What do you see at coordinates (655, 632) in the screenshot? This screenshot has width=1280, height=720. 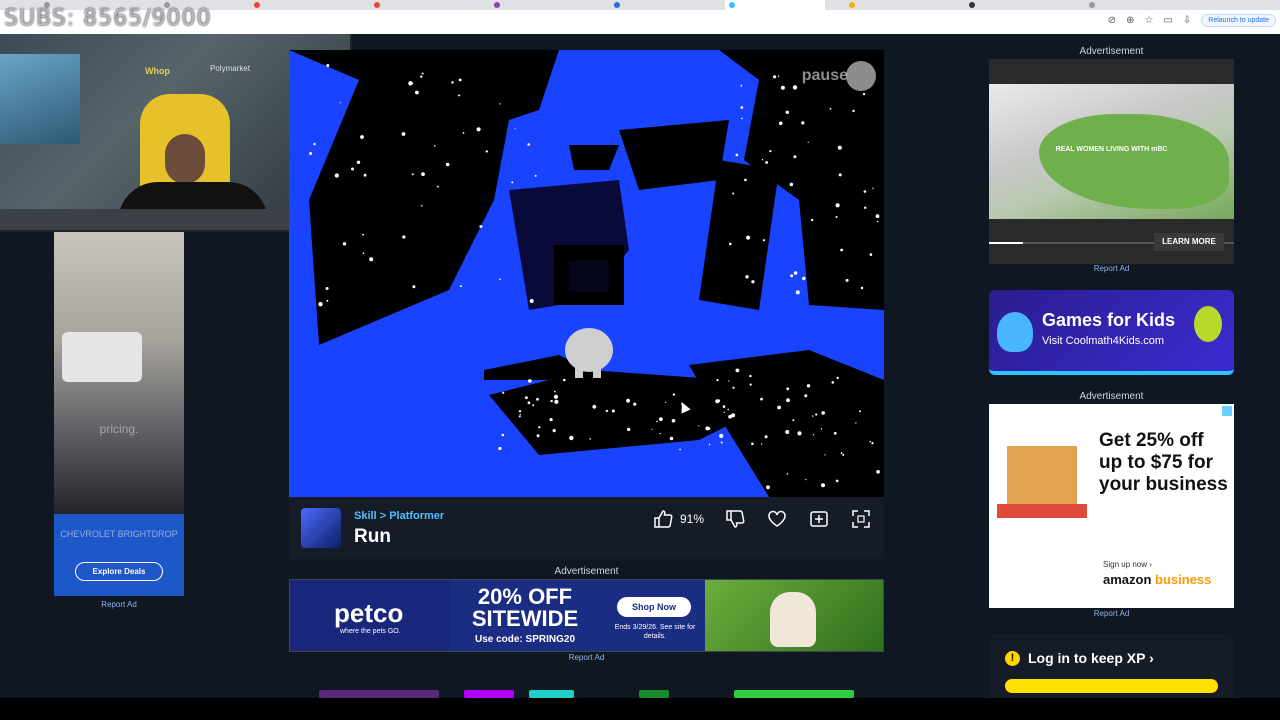 I see `offer-end-date: Ends 3/29/26. See site for details.` at bounding box center [655, 632].